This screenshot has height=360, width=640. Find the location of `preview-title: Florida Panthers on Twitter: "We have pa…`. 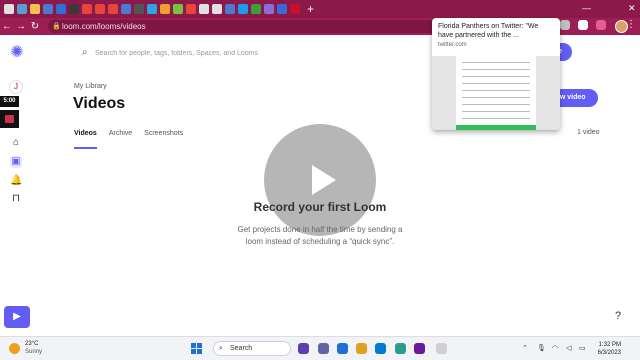

preview-title: Florida Panthers on Twitter: "We have pa… is located at coordinates (488, 31).